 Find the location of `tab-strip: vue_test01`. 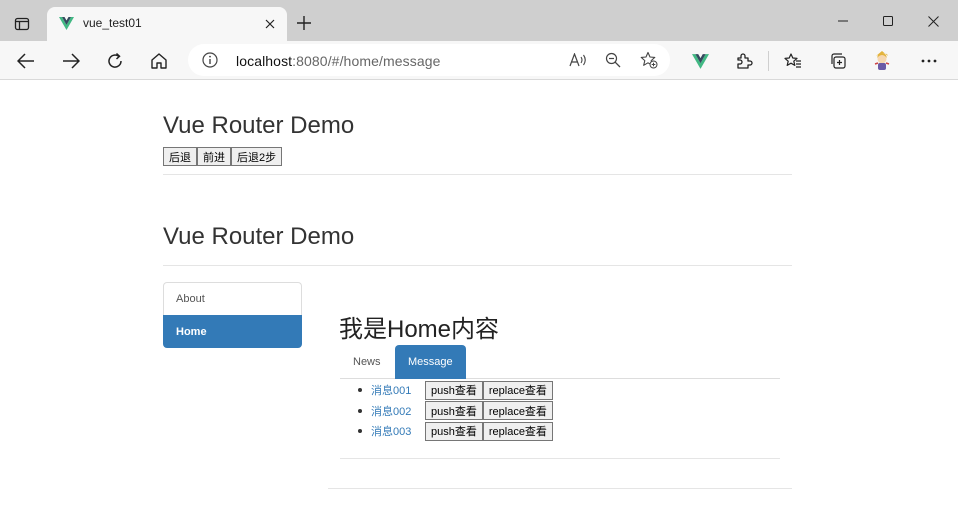

tab-strip: vue_test01 is located at coordinates (479, 20).